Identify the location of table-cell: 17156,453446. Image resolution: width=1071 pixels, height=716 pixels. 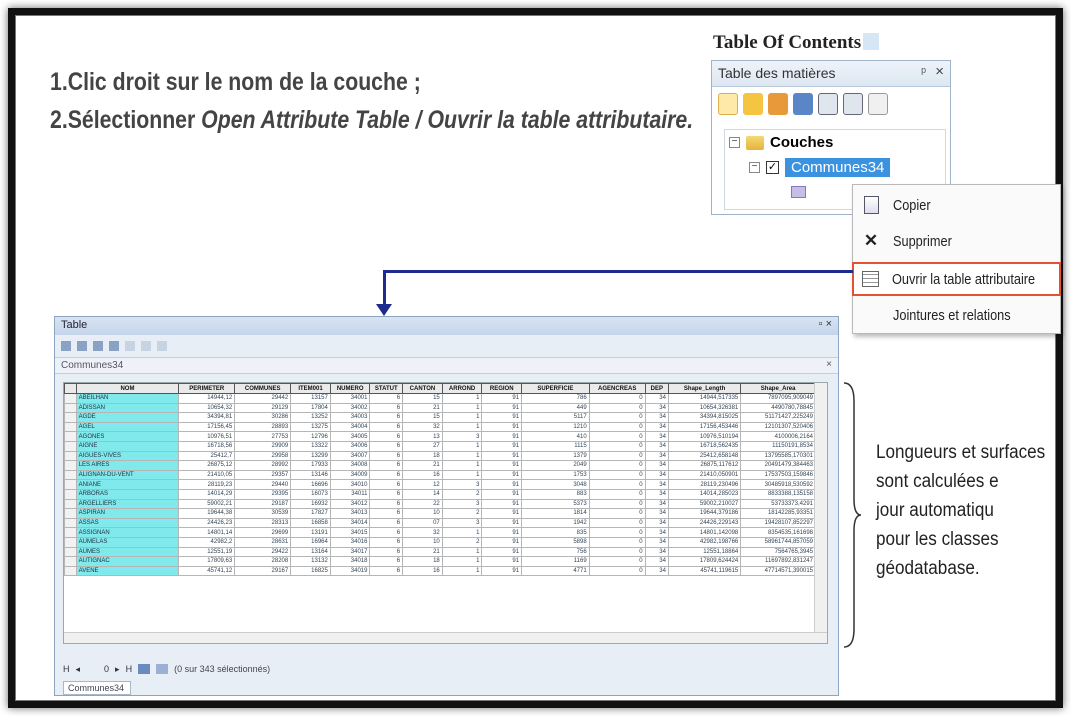
(704, 427).